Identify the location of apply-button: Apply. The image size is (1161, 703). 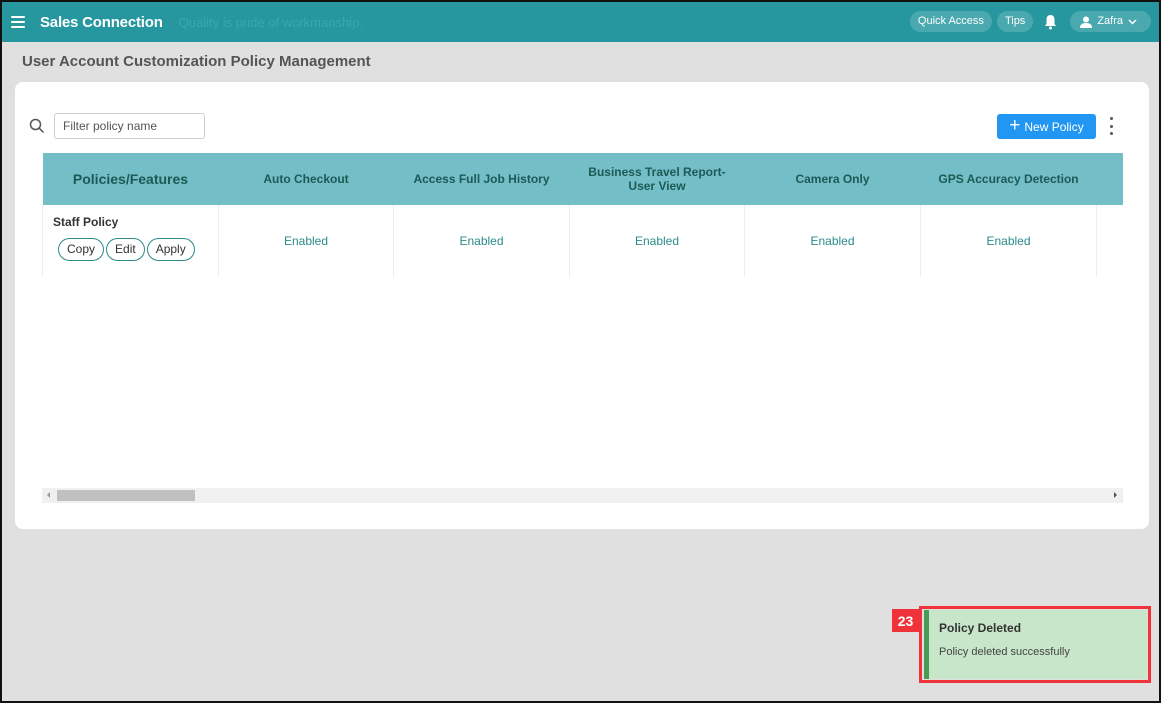
(170, 249).